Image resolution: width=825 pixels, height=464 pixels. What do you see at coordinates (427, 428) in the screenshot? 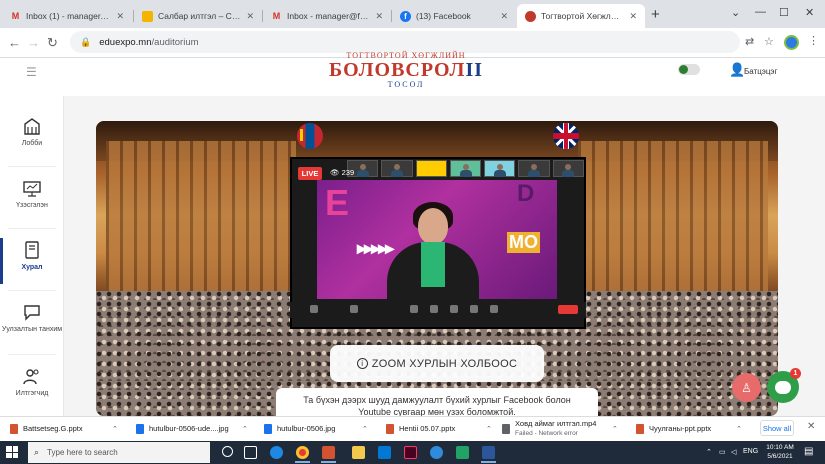
I see `download-name: Hentii 05.07.pptx` at bounding box center [427, 428].